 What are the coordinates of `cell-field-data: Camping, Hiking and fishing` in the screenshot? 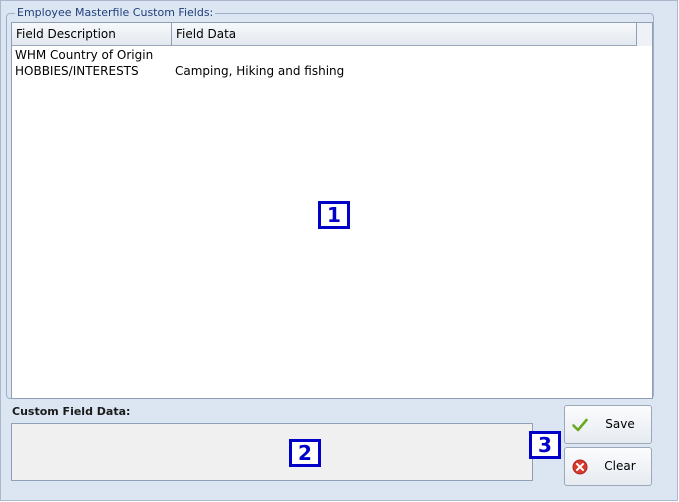 It's located at (260, 71).